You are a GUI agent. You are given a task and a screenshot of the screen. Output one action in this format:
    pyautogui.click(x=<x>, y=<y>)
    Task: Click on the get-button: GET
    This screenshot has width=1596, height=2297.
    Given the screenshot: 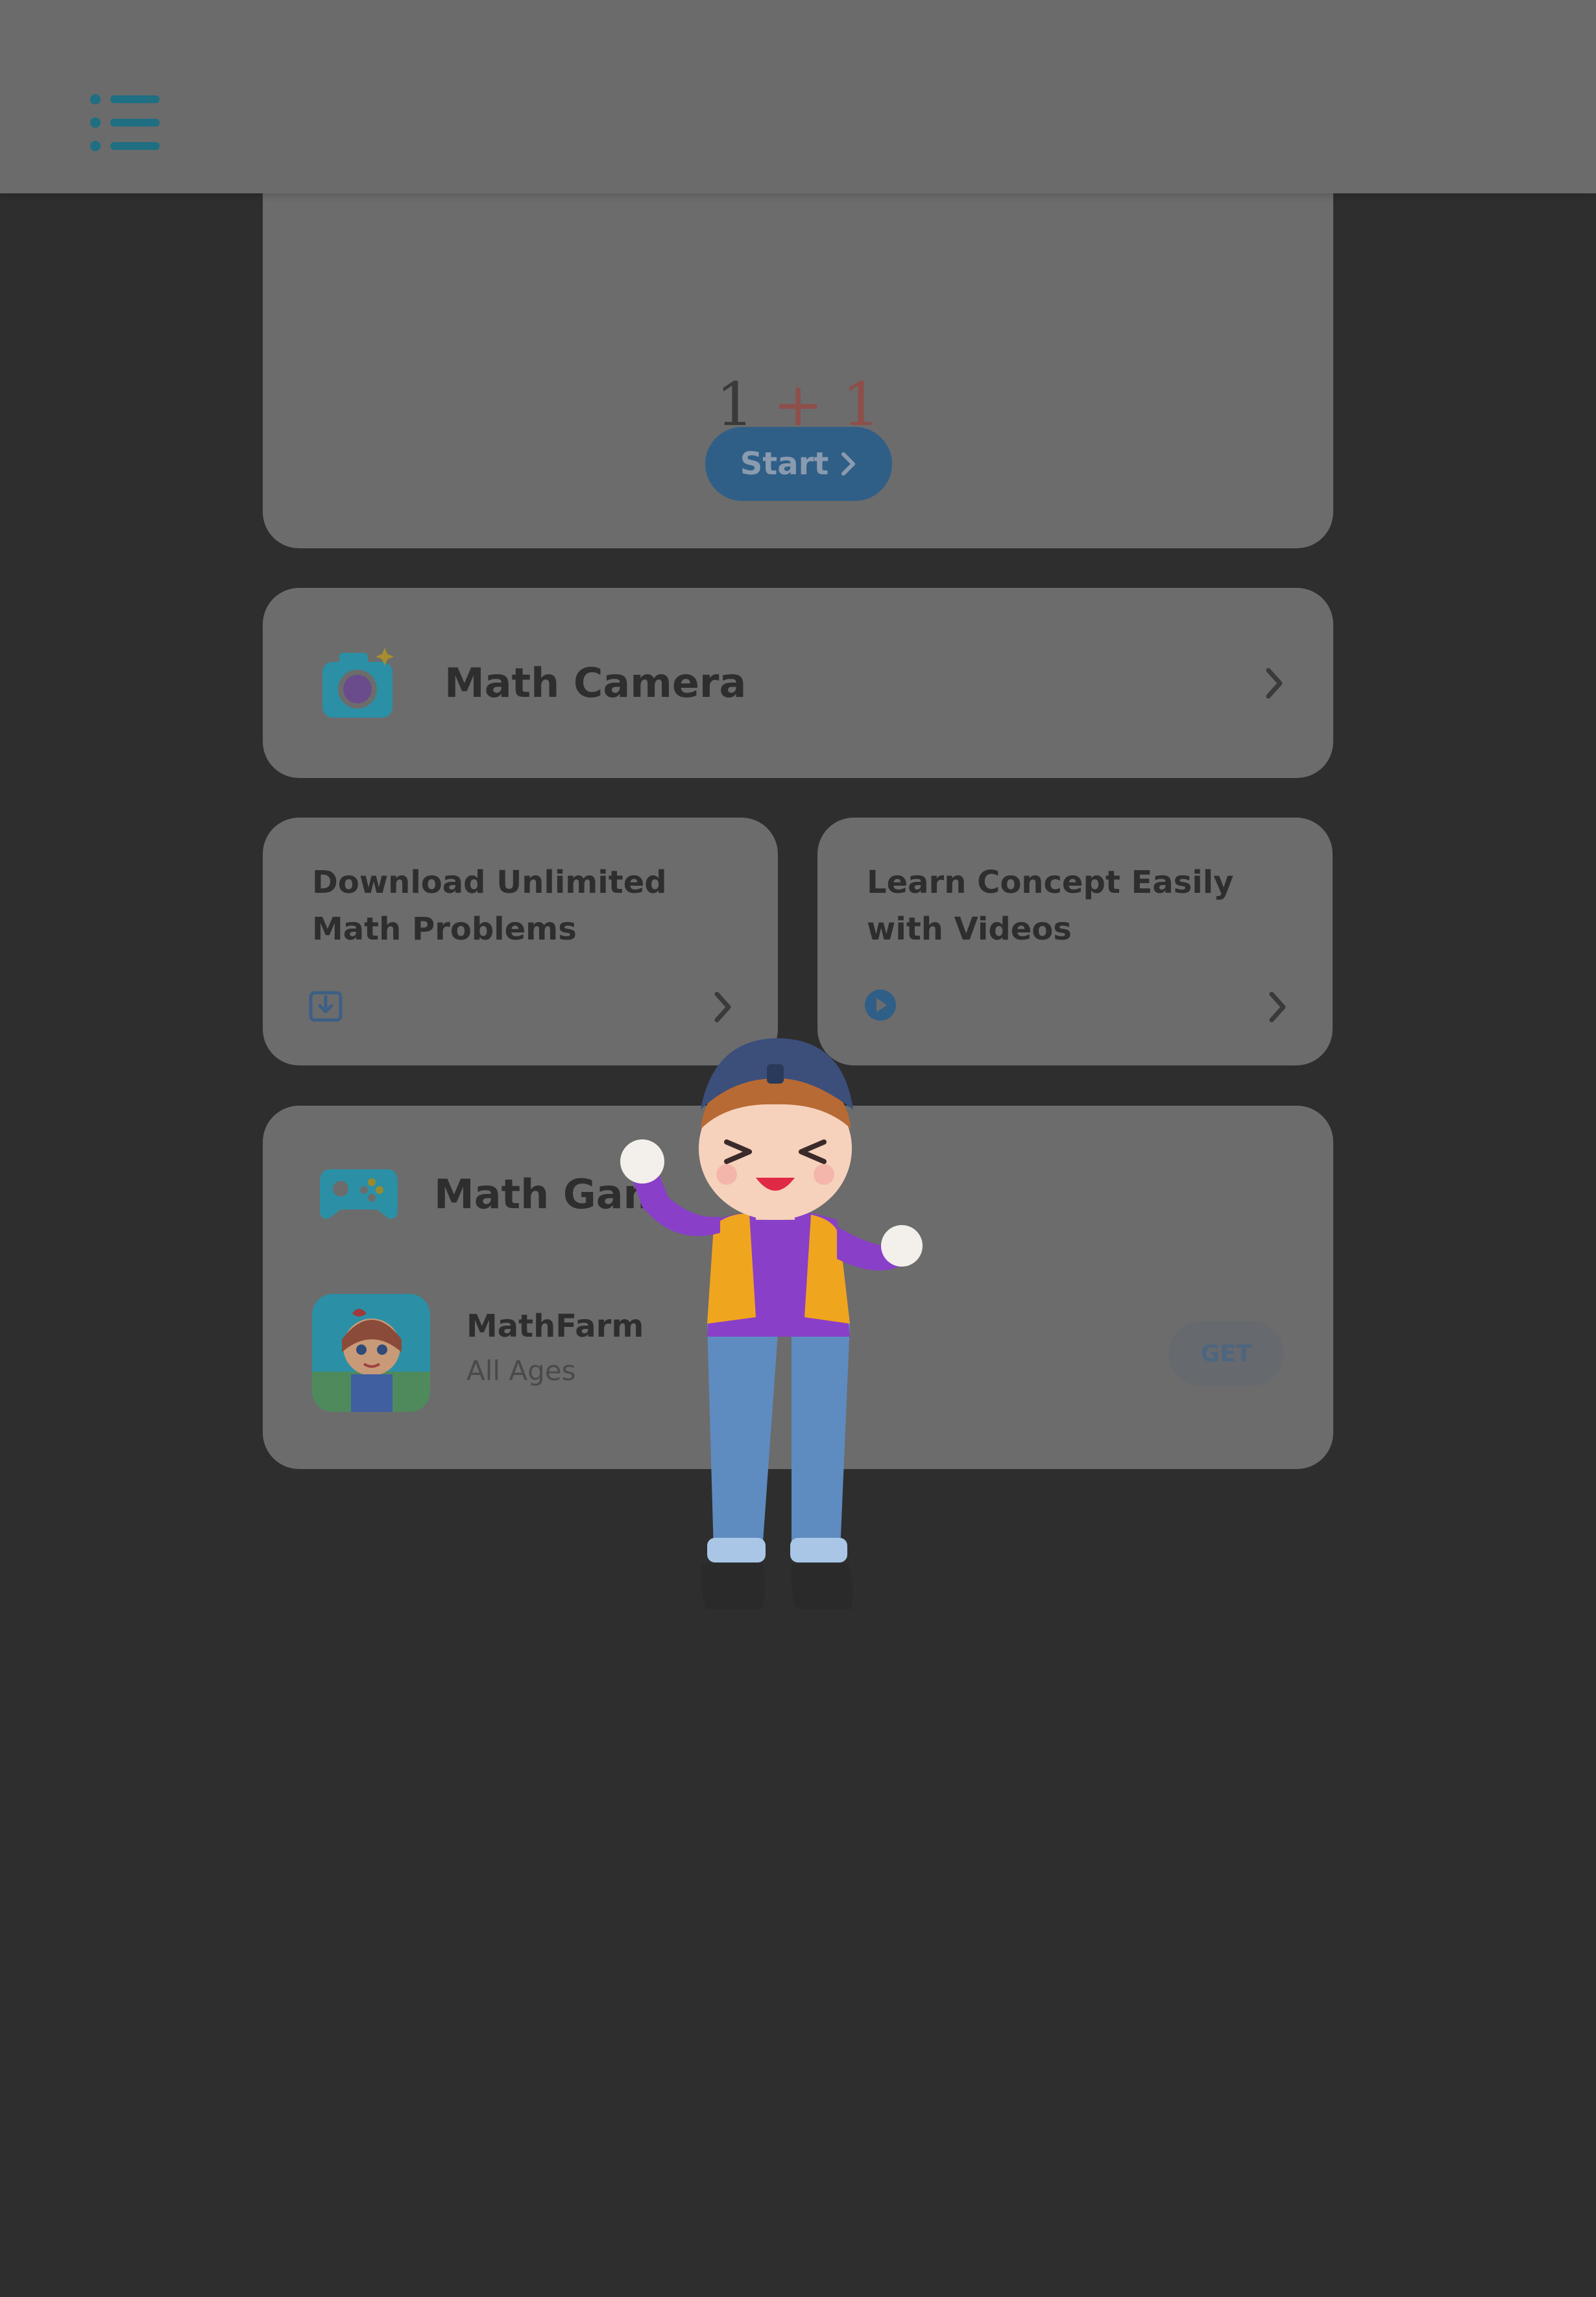 What is the action you would take?
    pyautogui.click(x=1226, y=1353)
    